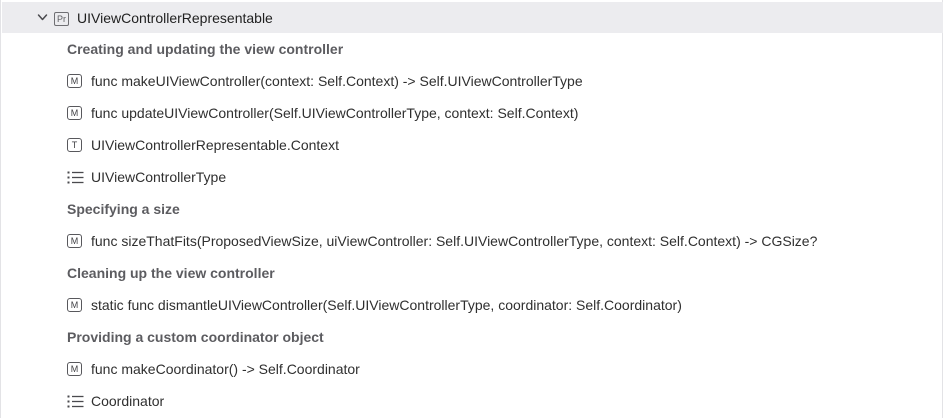 The height and width of the screenshot is (418, 945). Describe the element at coordinates (472, 178) in the screenshot. I see `list-item: UIViewControllerType` at that location.